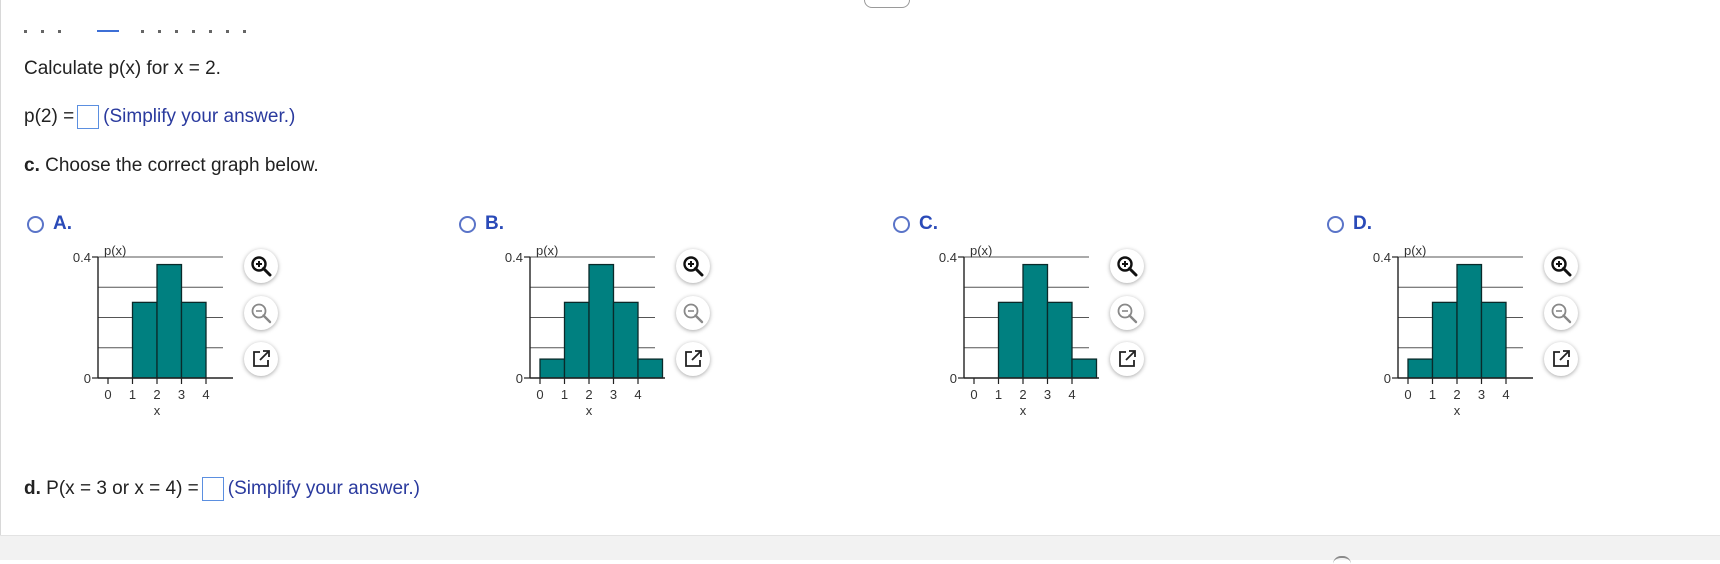 This screenshot has height=564, width=1720. Describe the element at coordinates (887, 4) in the screenshot. I see `collapse-tab` at that location.